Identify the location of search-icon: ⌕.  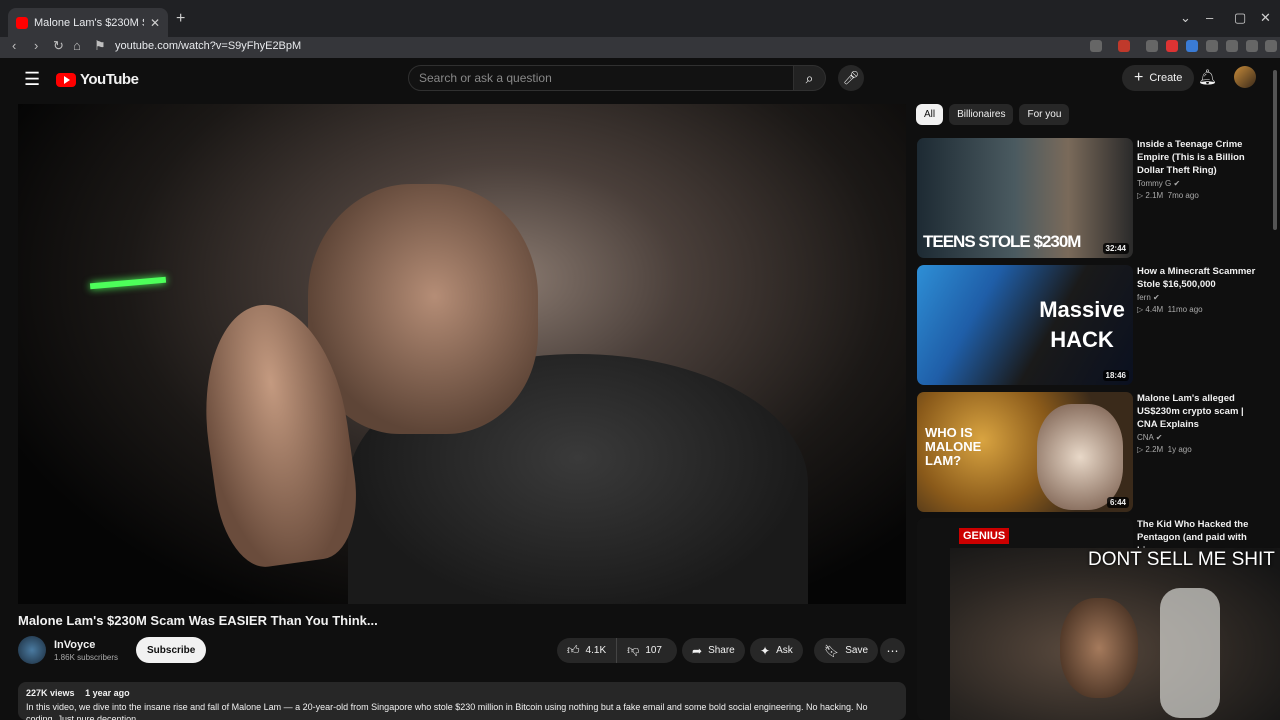
(809, 77).